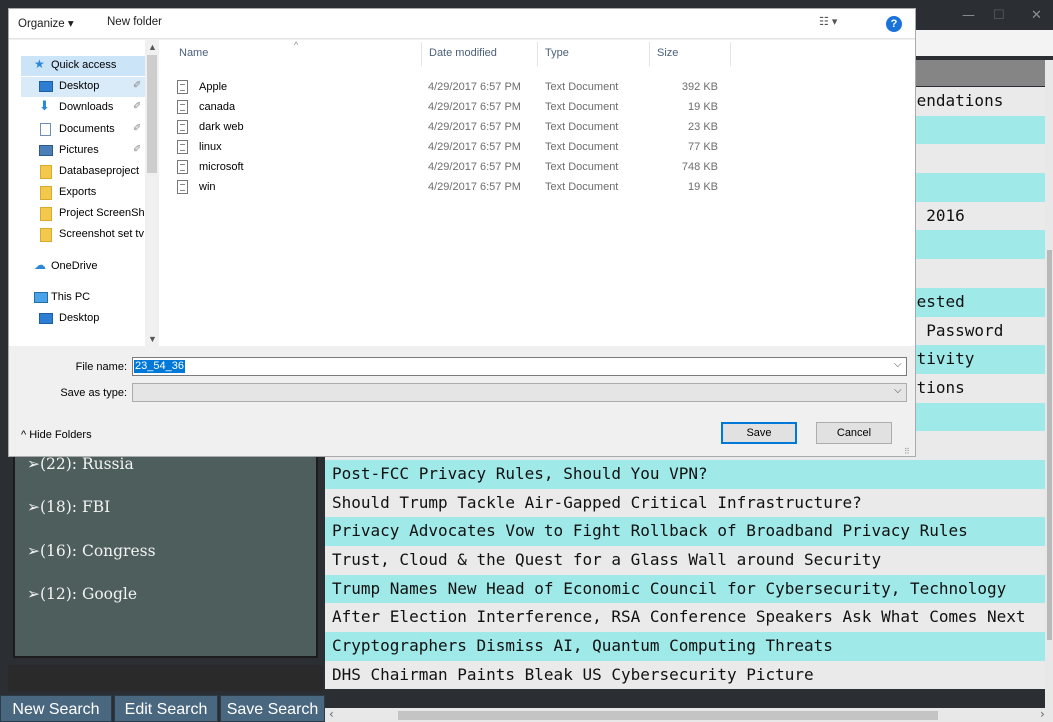 The height and width of the screenshot is (722, 1053). What do you see at coordinates (759, 433) in the screenshot?
I see `save-button: Save` at bounding box center [759, 433].